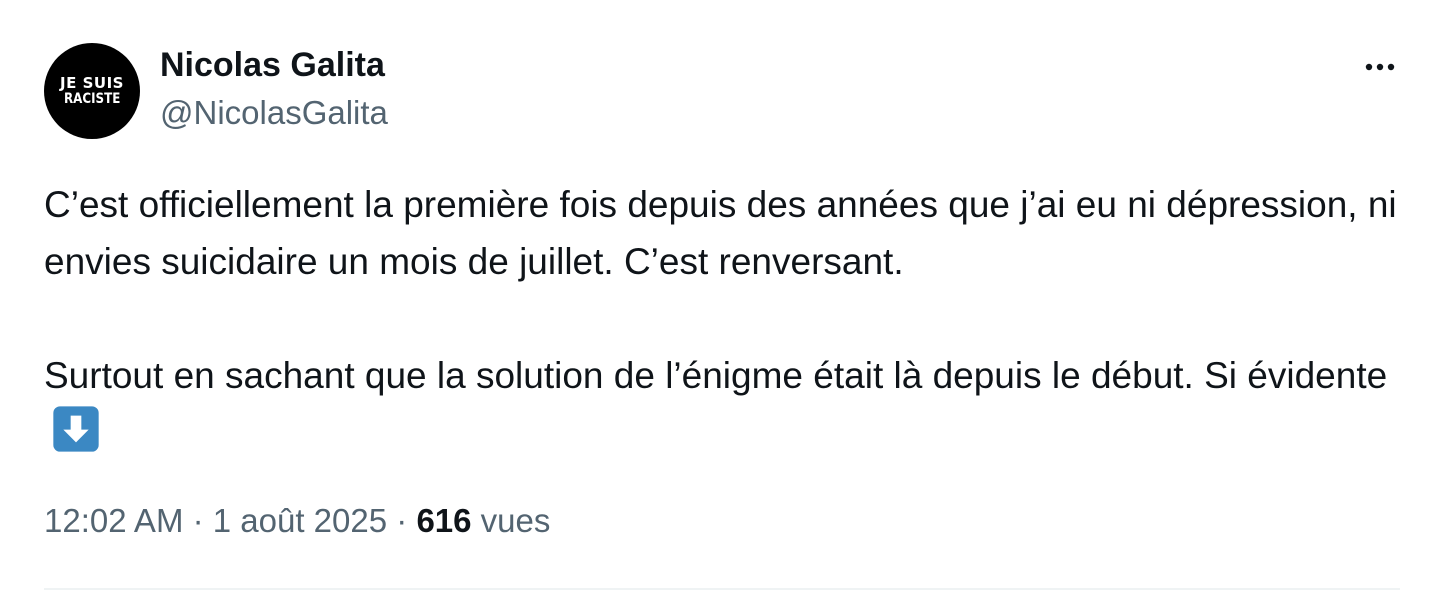 Image resolution: width=1456 pixels, height=599 pixels. I want to click on tweet-meta: 12:02 AM · 1 août 2025 · 616 vues, so click(297, 521).